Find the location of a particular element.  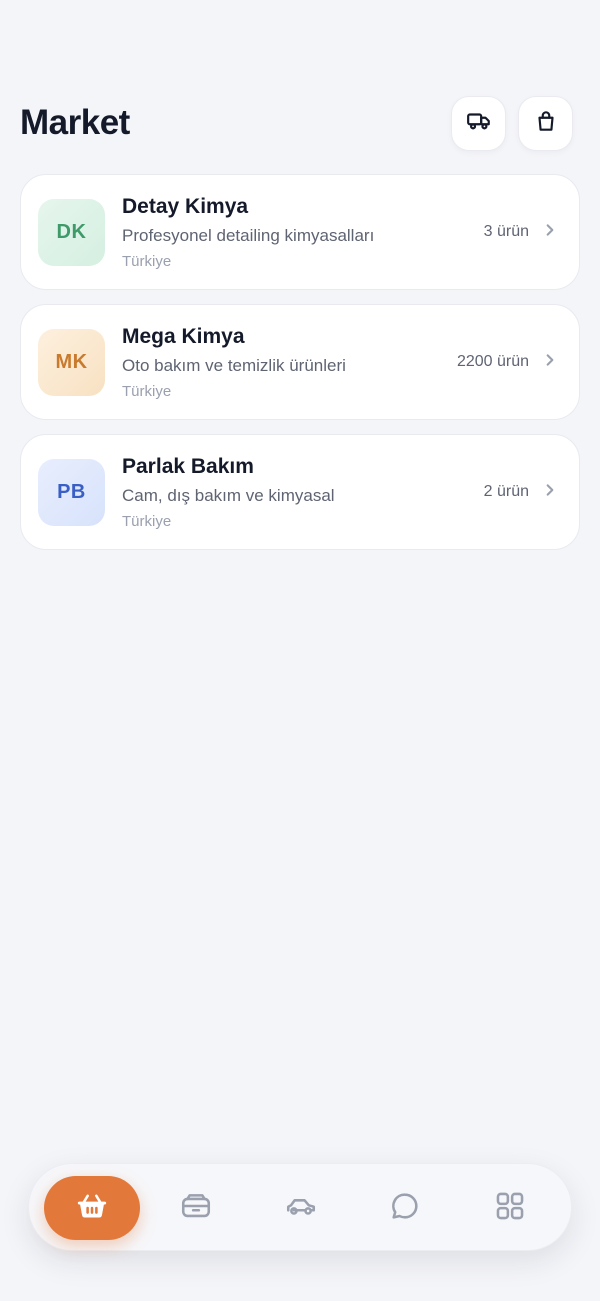

grid-icon is located at coordinates (510, 1208).